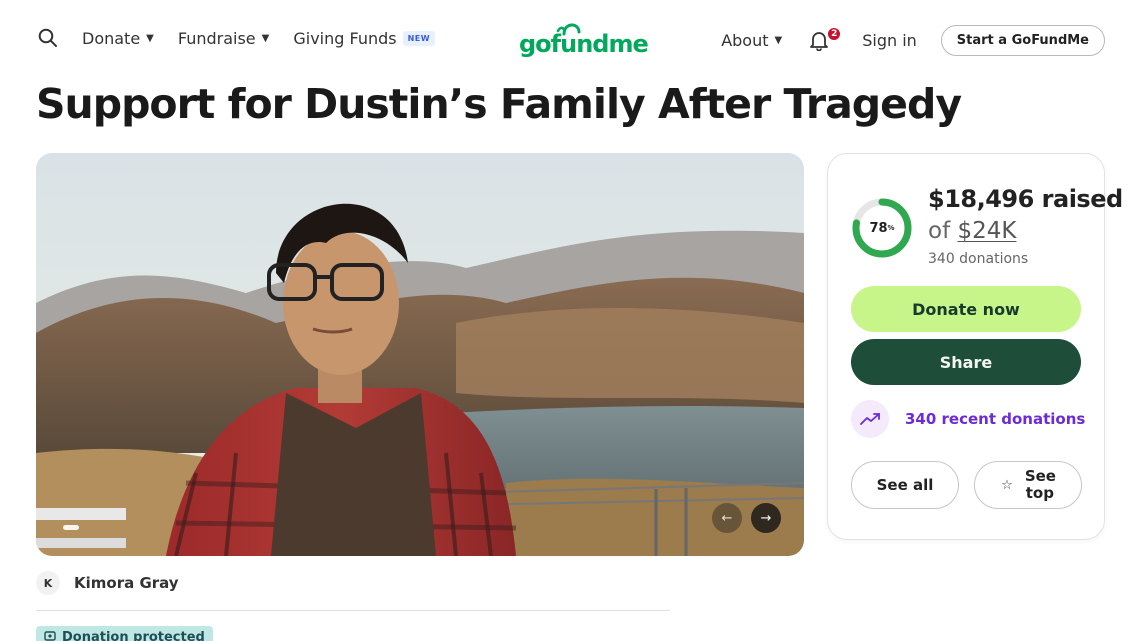 This screenshot has width=1140, height=641. Describe the element at coordinates (939, 231) in the screenshot. I see `goal-prefix: of` at that location.